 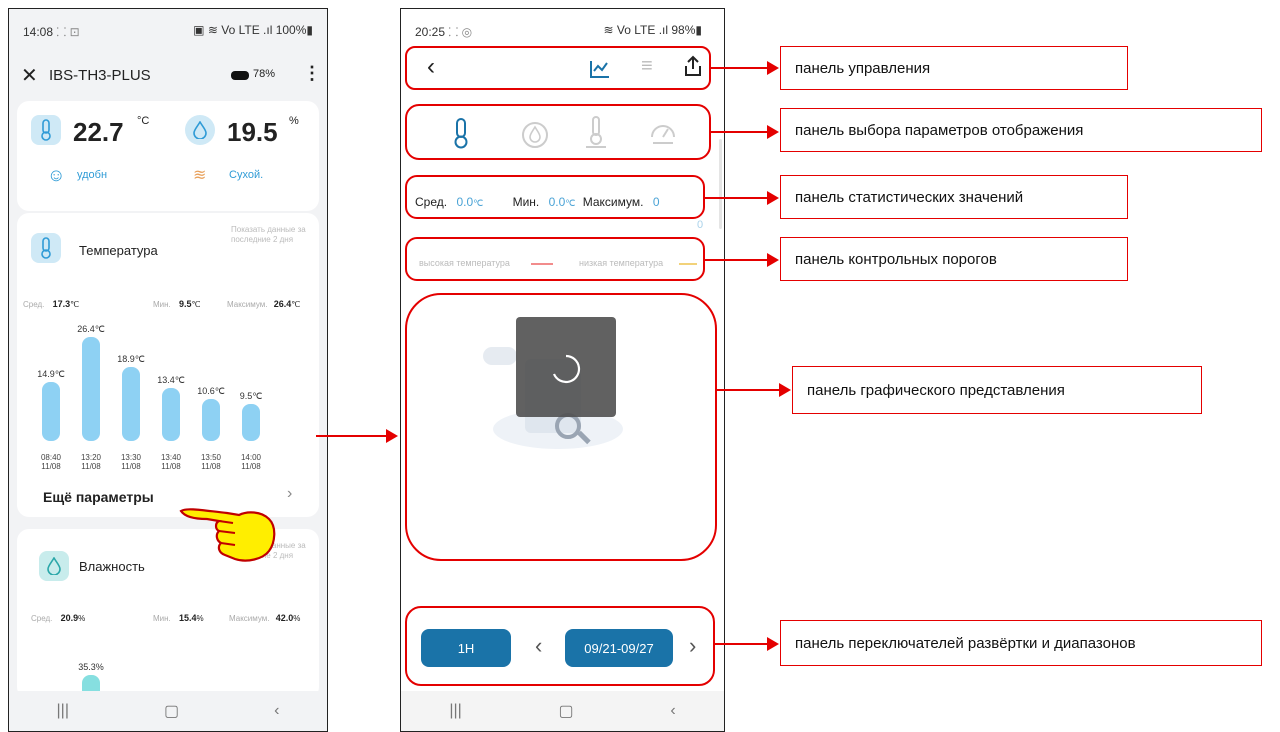 What do you see at coordinates (555, 259) in the screenshot?
I see `threshold-panel-highlight` at bounding box center [555, 259].